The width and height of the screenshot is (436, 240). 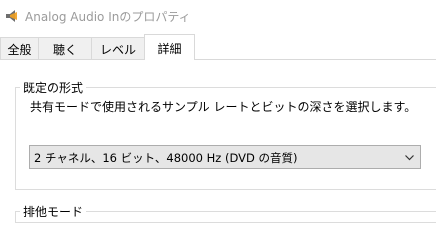 What do you see at coordinates (53, 211) in the screenshot?
I see `exclusive-mode-group-label: 排他モード` at bounding box center [53, 211].